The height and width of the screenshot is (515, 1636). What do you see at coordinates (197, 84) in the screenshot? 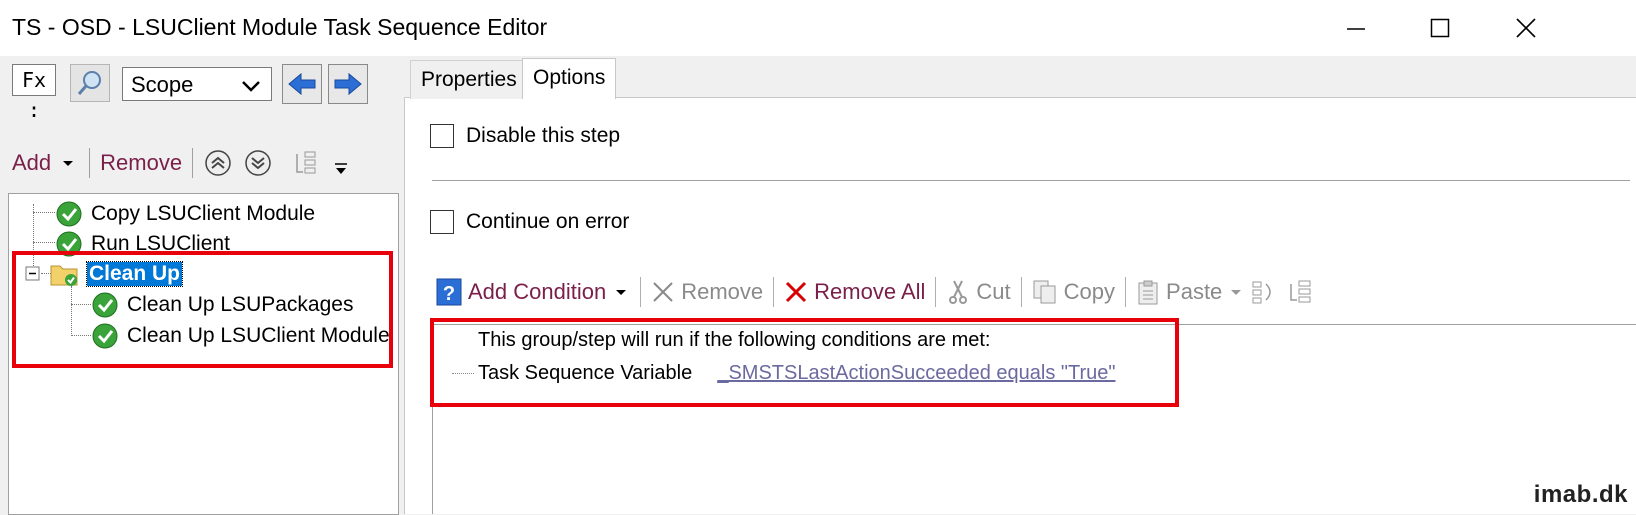
I see `scope-dropdown: Scope` at bounding box center [197, 84].